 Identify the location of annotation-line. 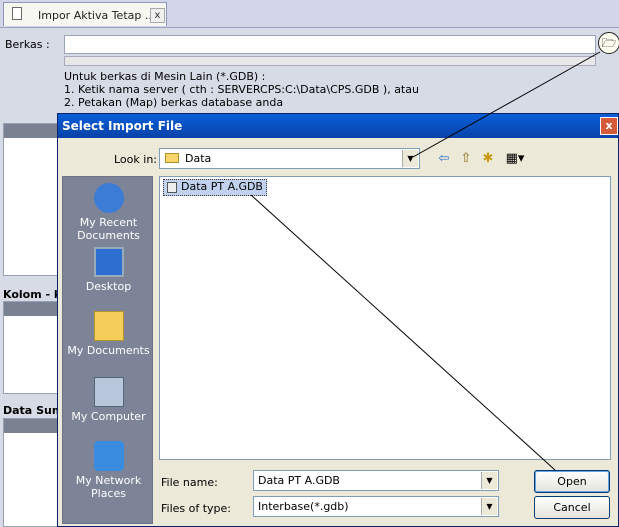
(506, 104).